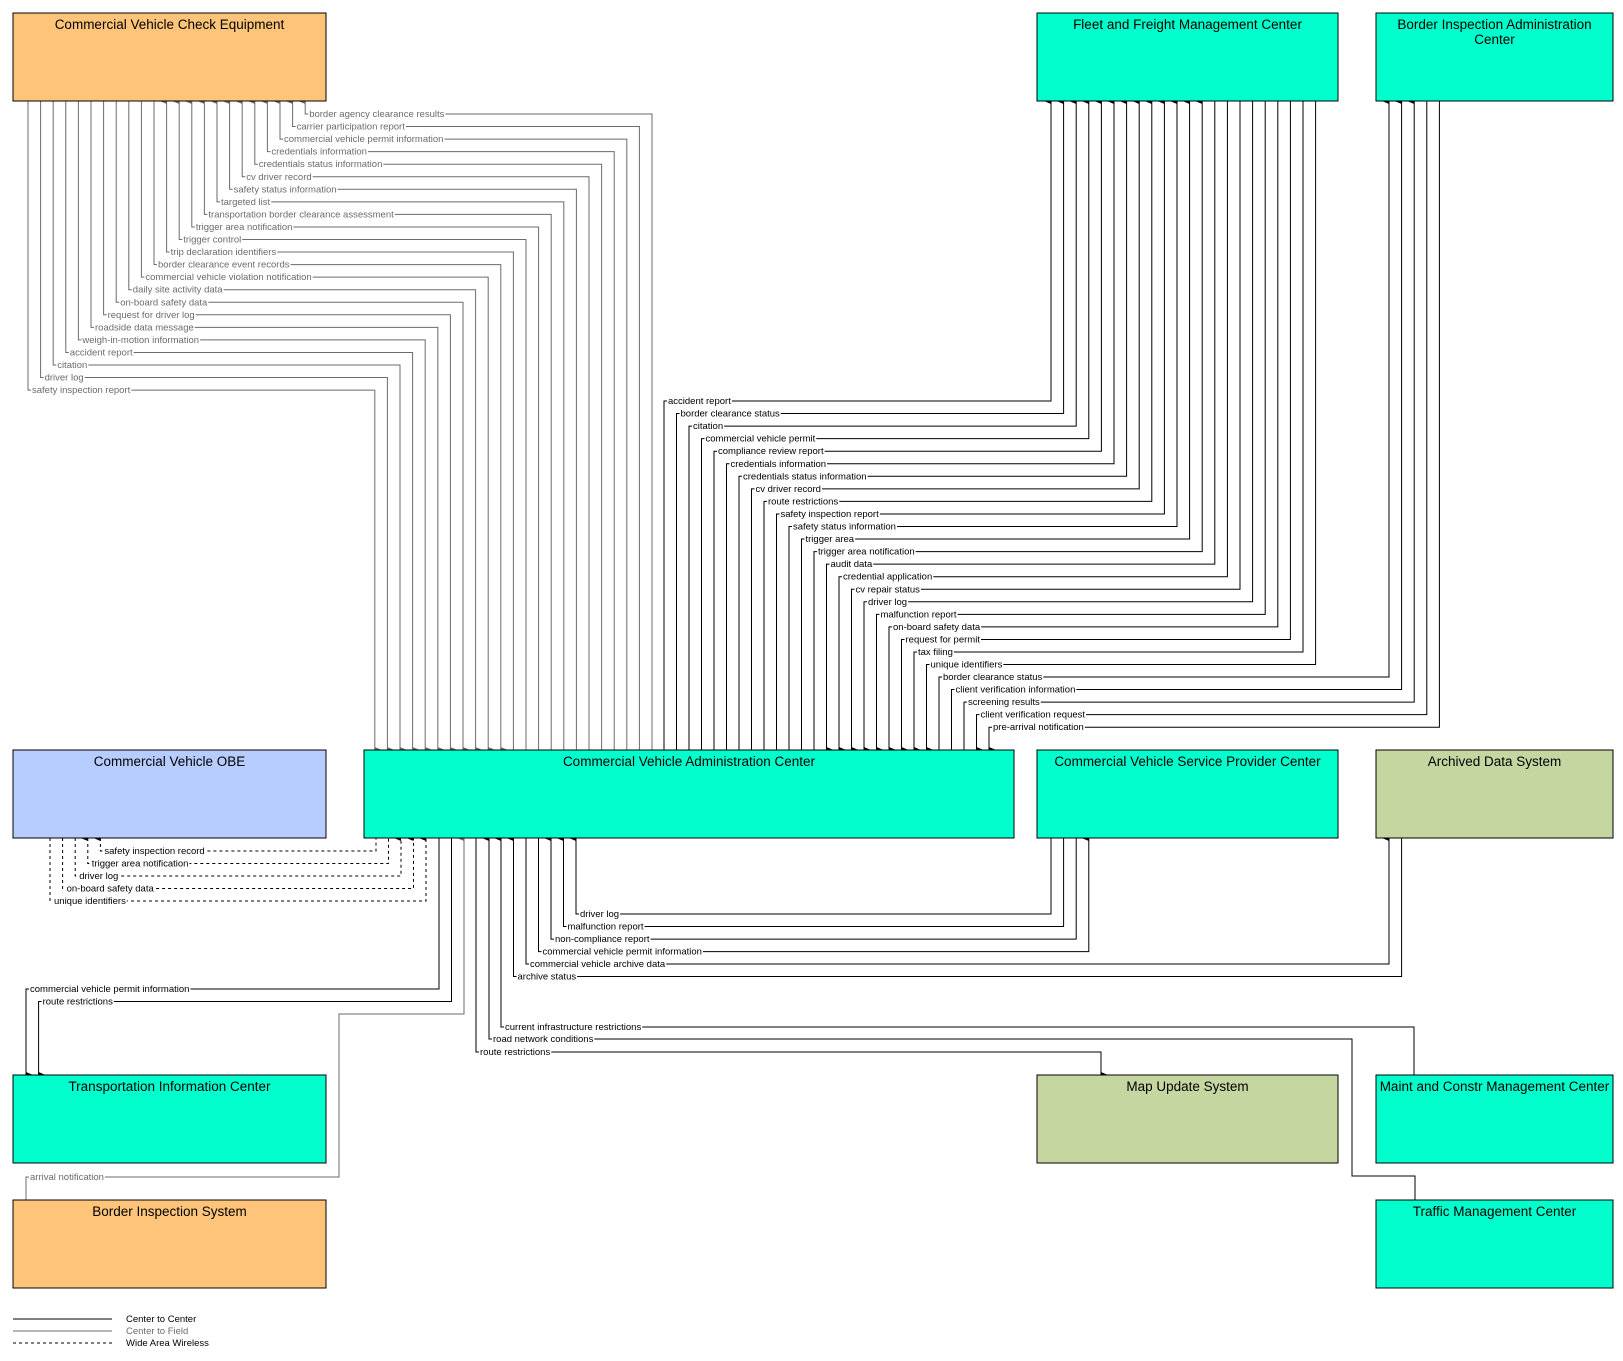 Image resolution: width=1623 pixels, height=1361 pixels. I want to click on flow-label: cv driver record, so click(788, 489).